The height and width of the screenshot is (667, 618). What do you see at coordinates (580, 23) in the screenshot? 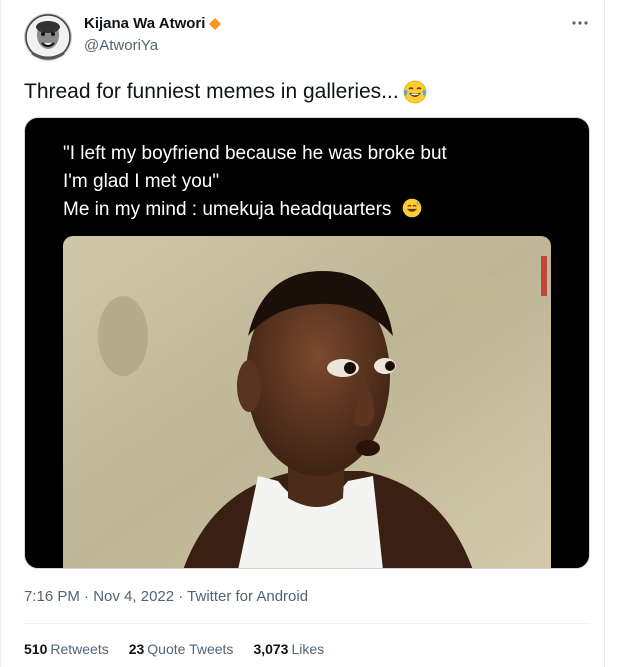
I see `more-options-icon` at bounding box center [580, 23].